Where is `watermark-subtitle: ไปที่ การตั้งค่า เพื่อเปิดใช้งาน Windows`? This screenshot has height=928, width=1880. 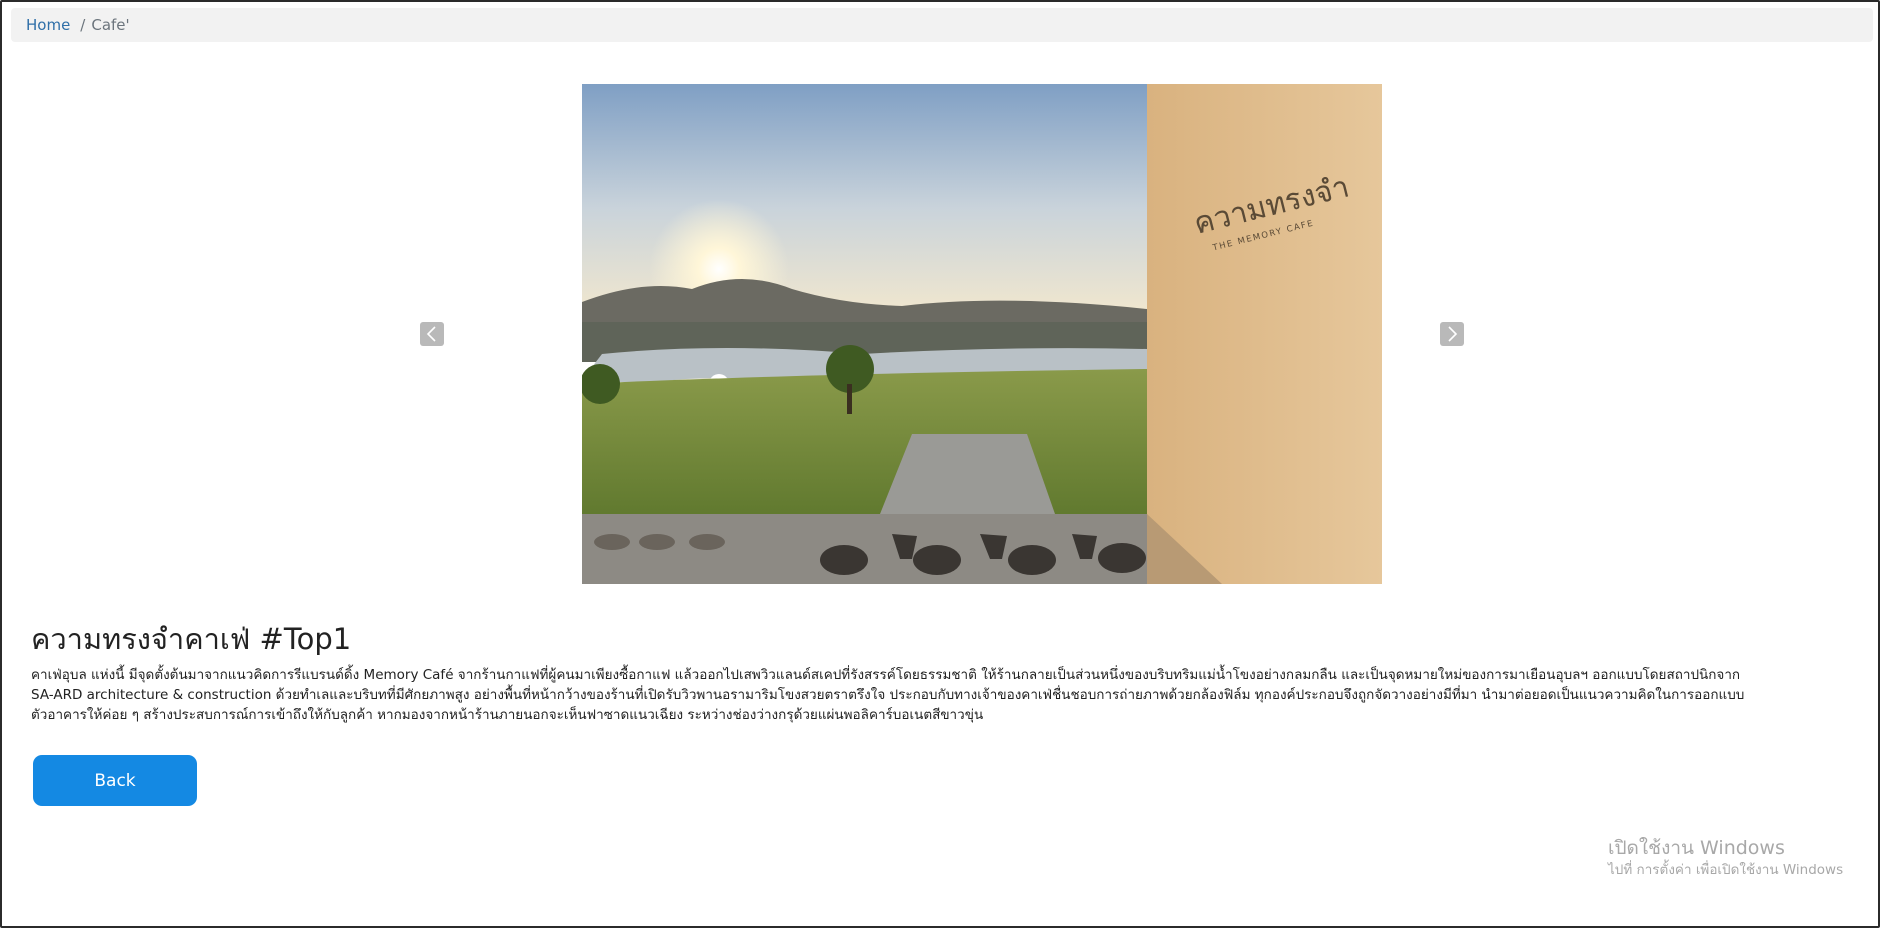
watermark-subtitle: ไปที่ การตั้งค่า เพื่อเปิดใช้งาน Windows is located at coordinates (1726, 870).